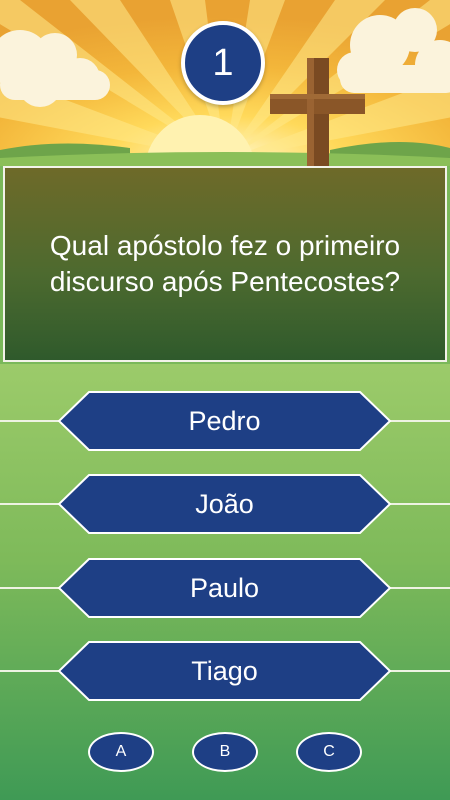 The height and width of the screenshot is (800, 450). I want to click on answer-option-3: Paulo, so click(225, 588).